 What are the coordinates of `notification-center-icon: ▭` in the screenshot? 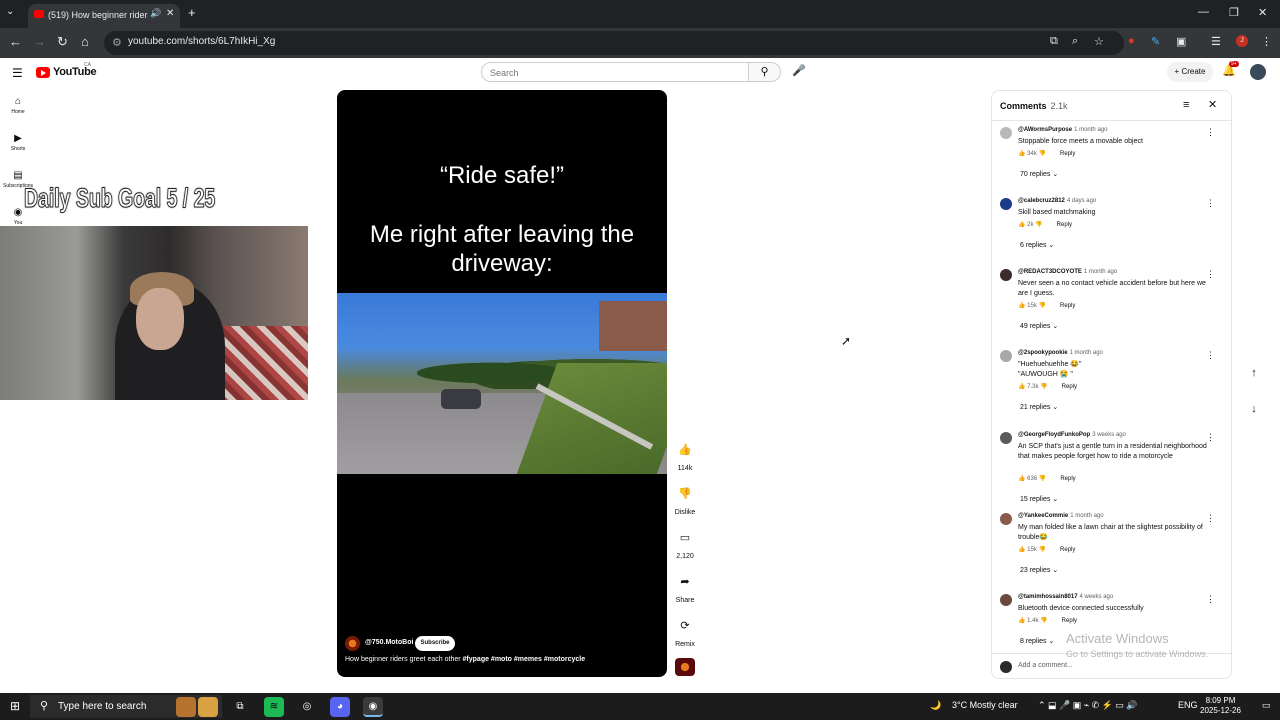 It's located at (1266, 705).